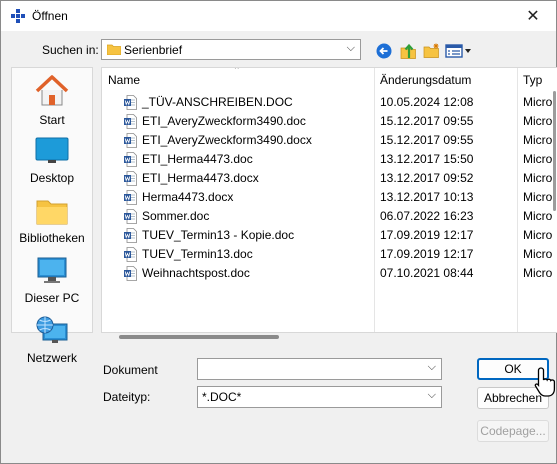  What do you see at coordinates (52, 90) in the screenshot?
I see `home-icon` at bounding box center [52, 90].